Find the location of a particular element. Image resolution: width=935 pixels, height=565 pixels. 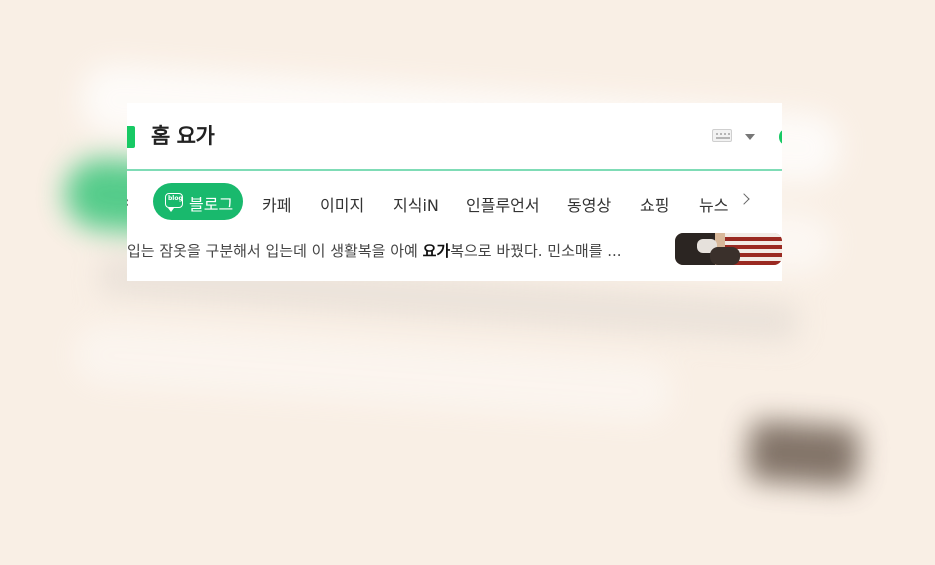

keyboard-icon is located at coordinates (722, 135).